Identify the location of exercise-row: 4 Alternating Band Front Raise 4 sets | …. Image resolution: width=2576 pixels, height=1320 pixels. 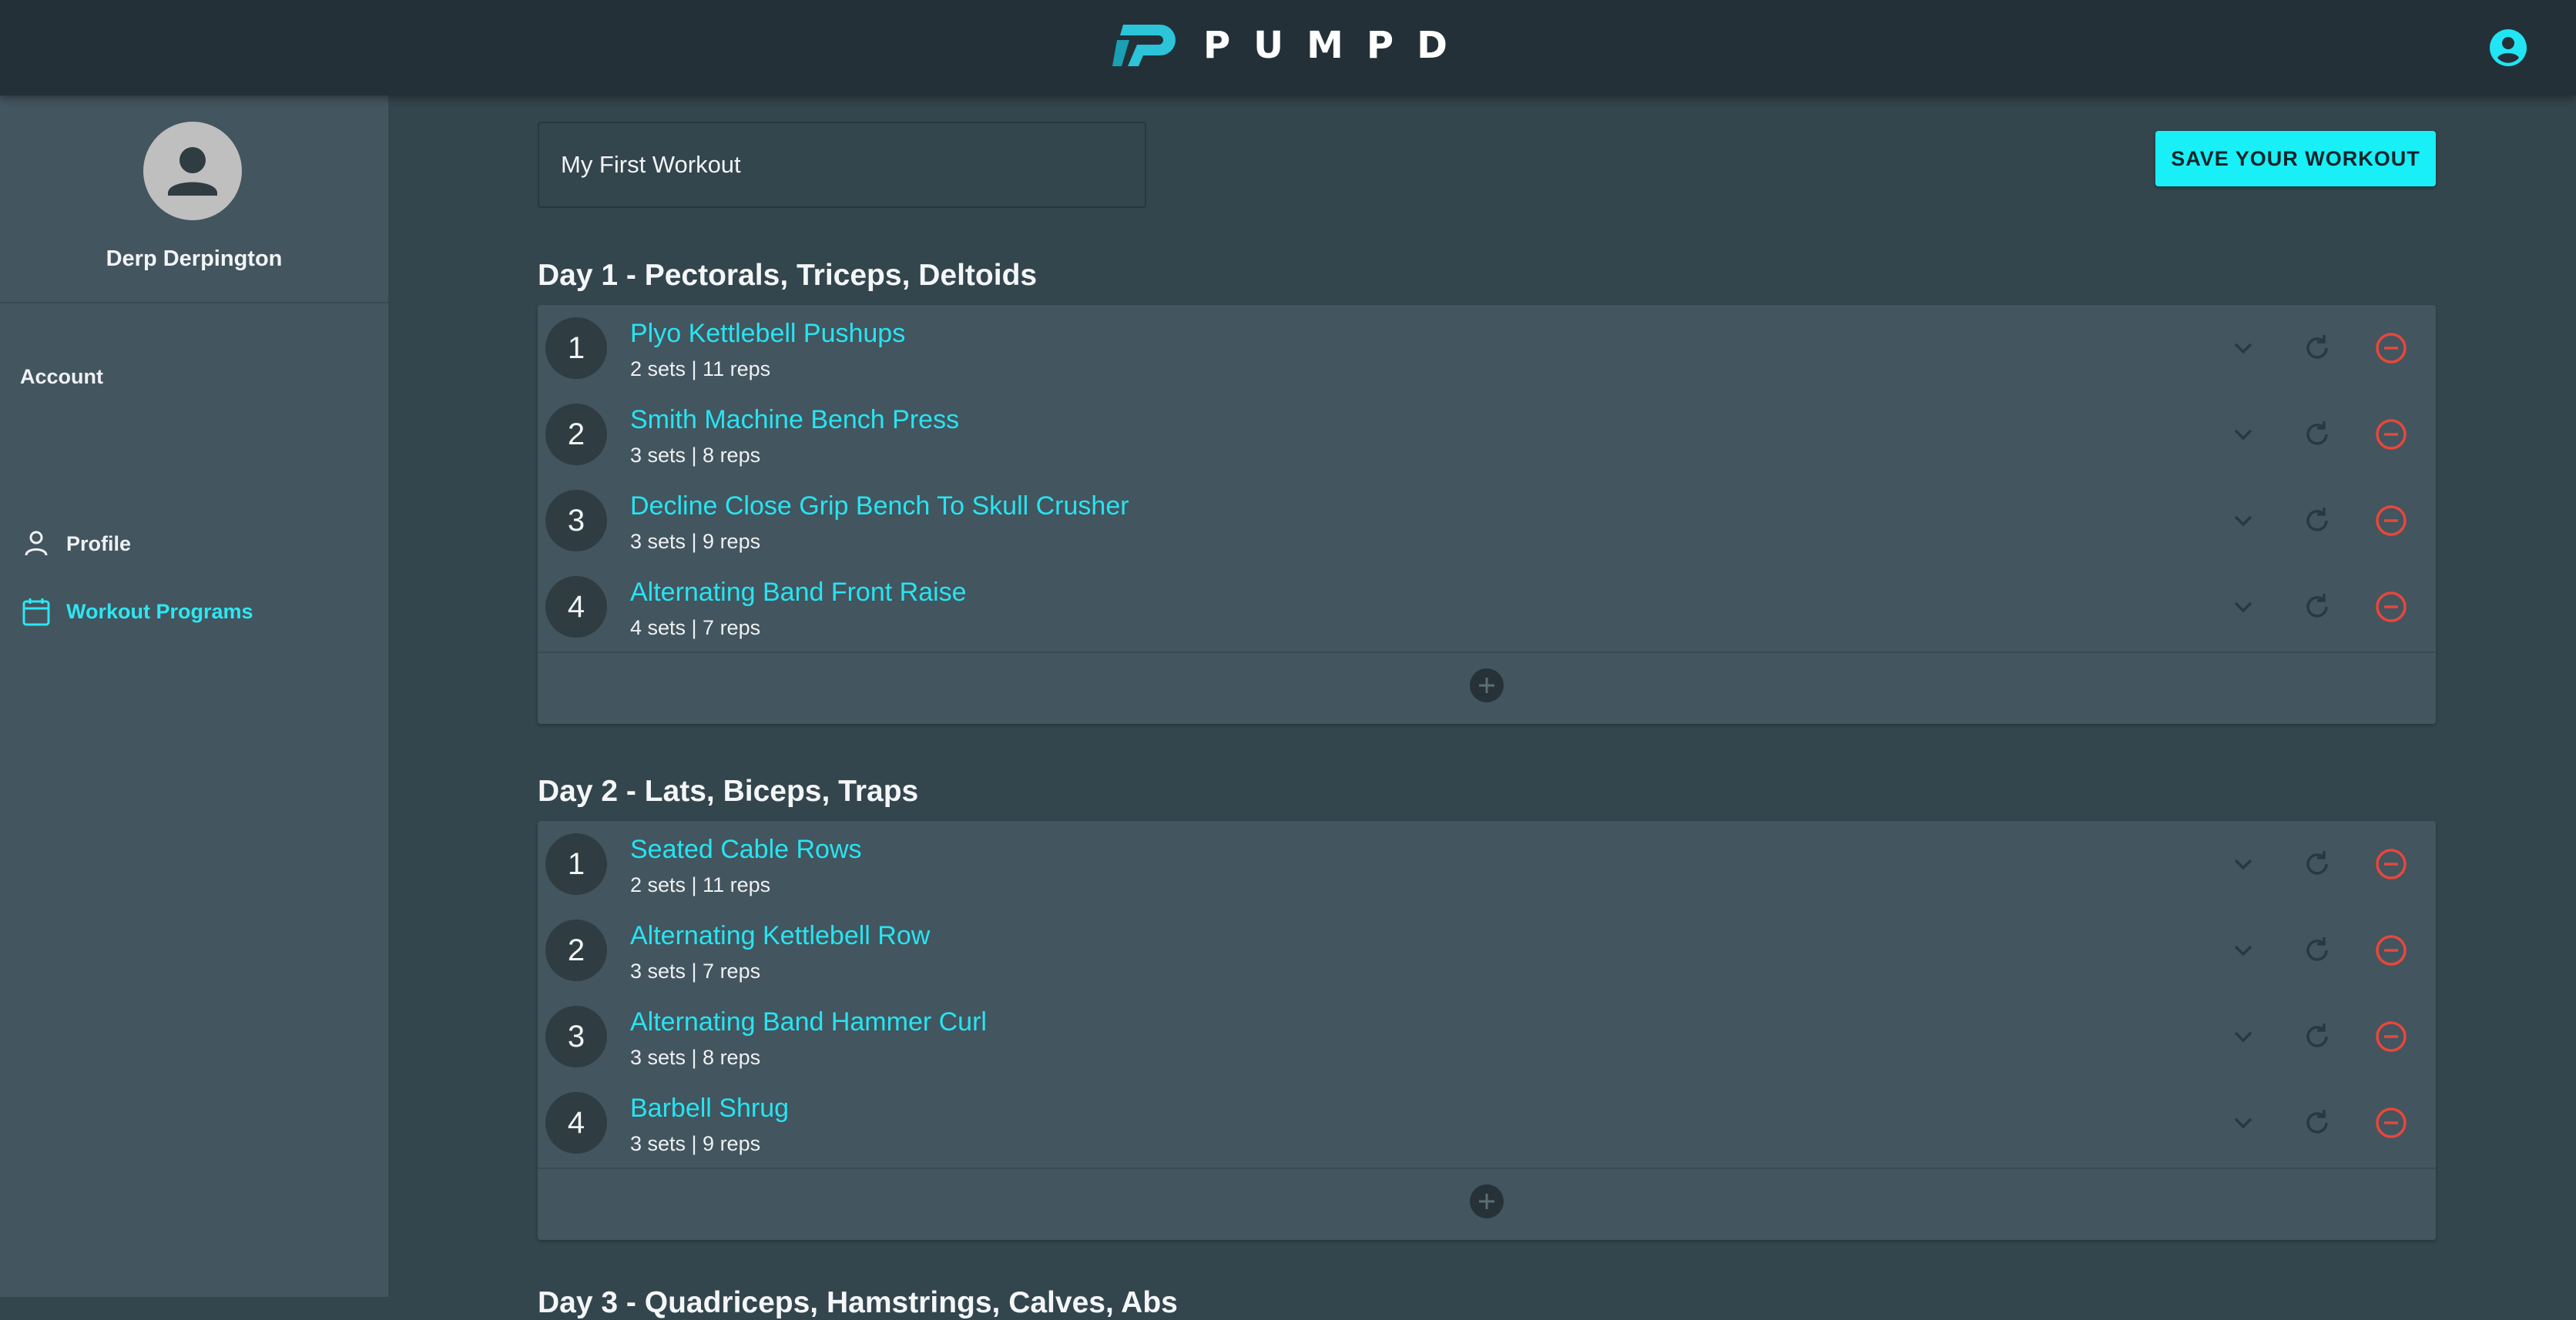
(1487, 607).